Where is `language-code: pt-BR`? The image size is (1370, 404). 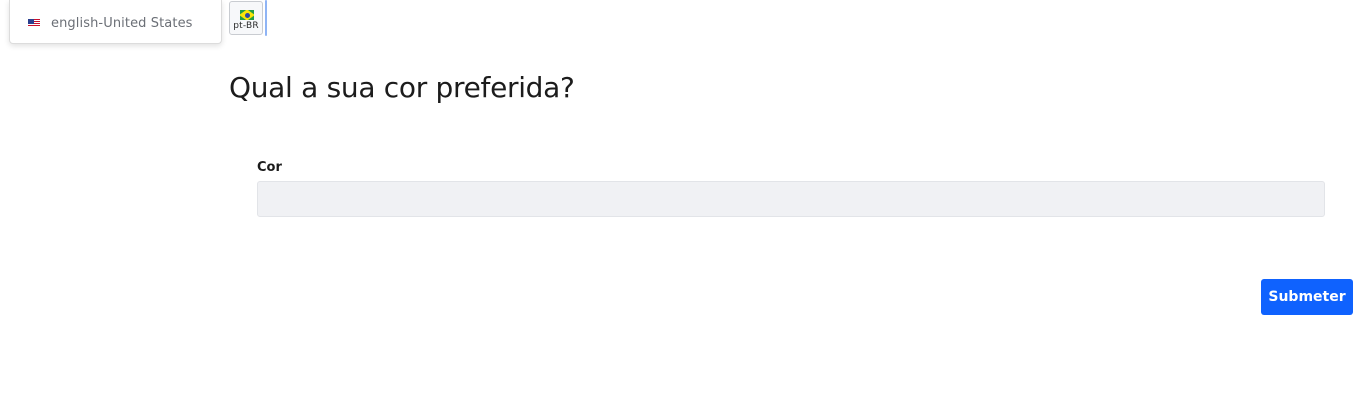
language-code: pt-BR is located at coordinates (246, 26).